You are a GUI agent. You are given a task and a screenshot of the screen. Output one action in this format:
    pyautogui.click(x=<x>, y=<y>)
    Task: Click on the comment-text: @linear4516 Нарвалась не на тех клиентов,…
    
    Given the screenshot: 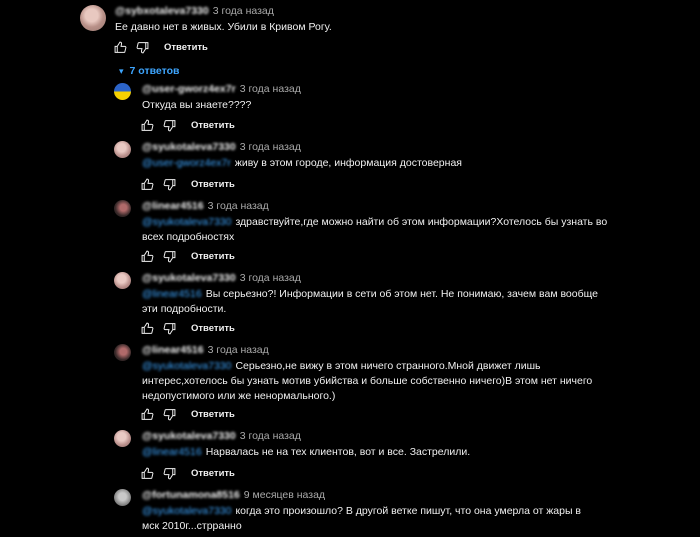 What is the action you would take?
    pyautogui.click(x=392, y=452)
    